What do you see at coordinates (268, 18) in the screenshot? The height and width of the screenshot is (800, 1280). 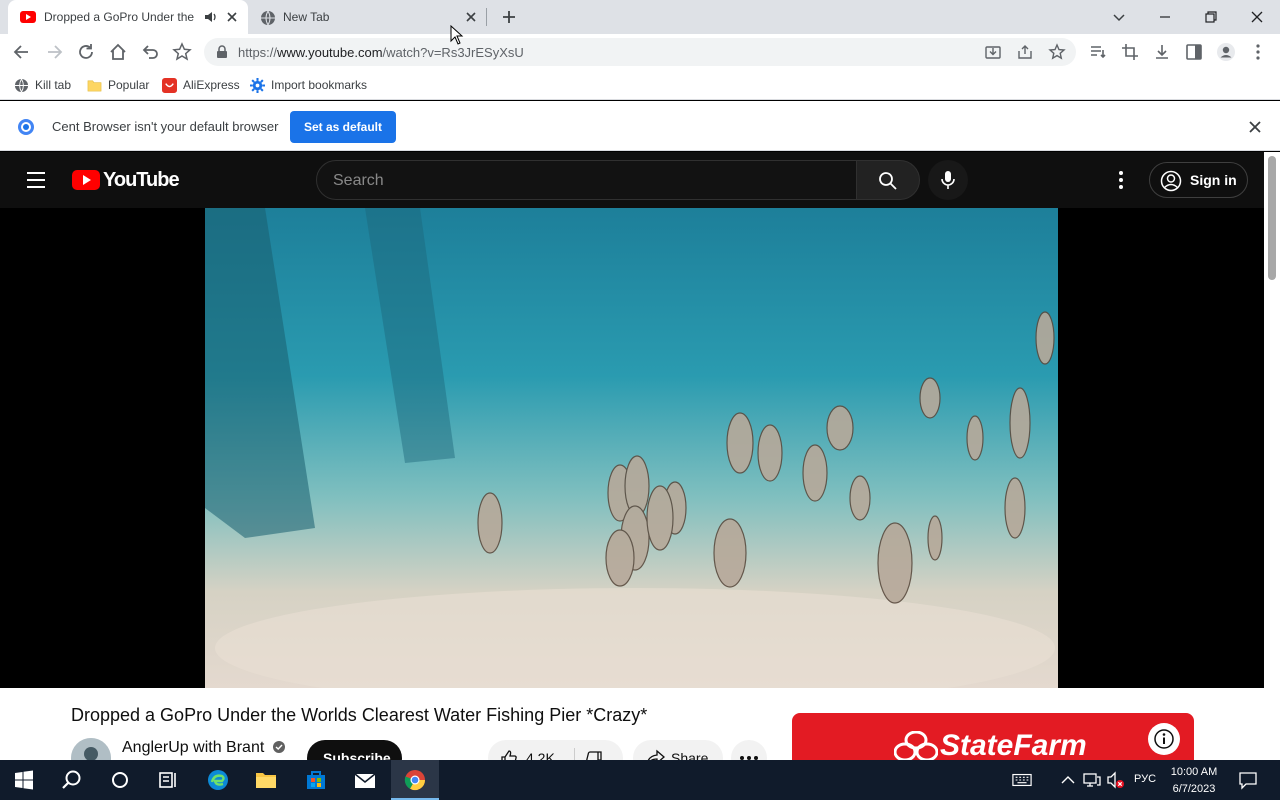 I see `globe-icon` at bounding box center [268, 18].